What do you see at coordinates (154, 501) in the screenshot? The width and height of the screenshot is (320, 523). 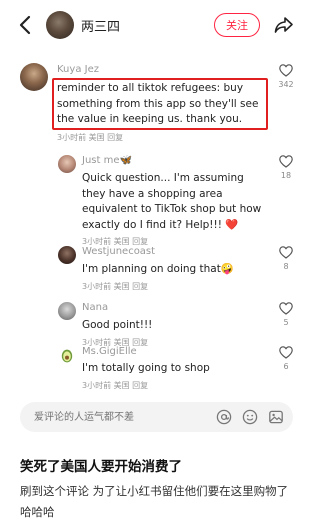 I see `post-body: 刷到这个评论 为了让小红书留住他们要在这里购物了哈哈哈` at bounding box center [154, 501].